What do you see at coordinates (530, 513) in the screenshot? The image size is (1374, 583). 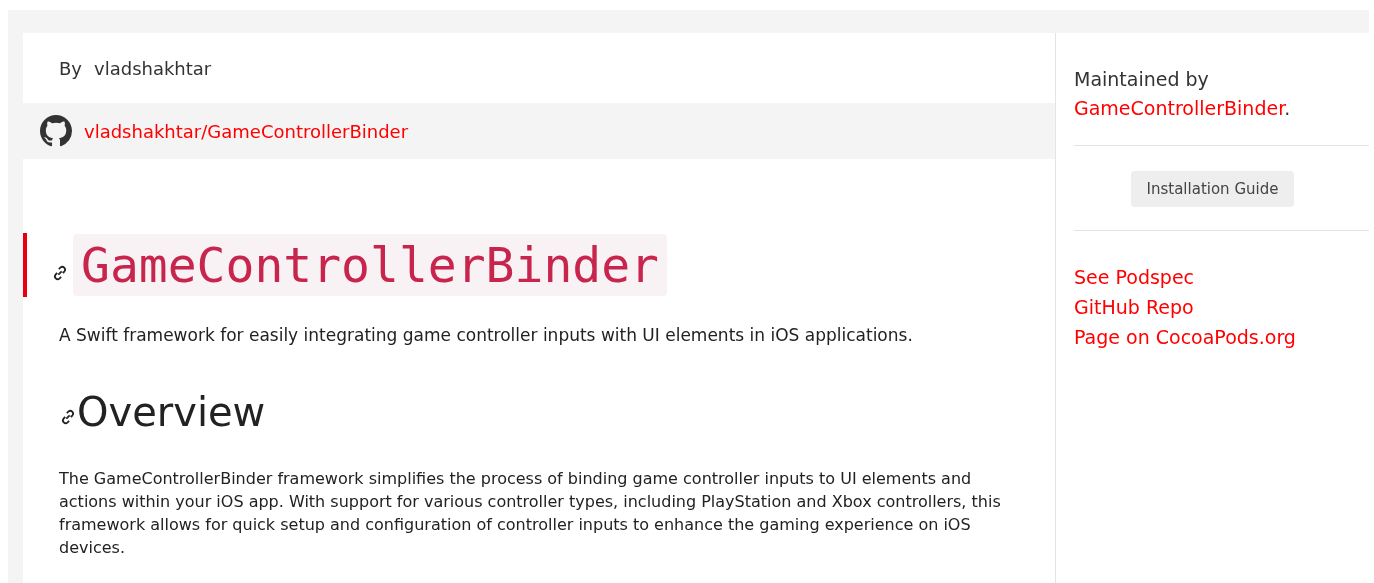 I see `section-paragraph: The GameControllerBinder framework simplifies the process of binding game controller inputs to UI elements and actions within your iOS app. With support for various controller types, including PlayStation and Xbox controllers, this framework allows for quick setup and configuration of controller inputs to enhance the gaming experience on iOS devices.` at bounding box center [530, 513].